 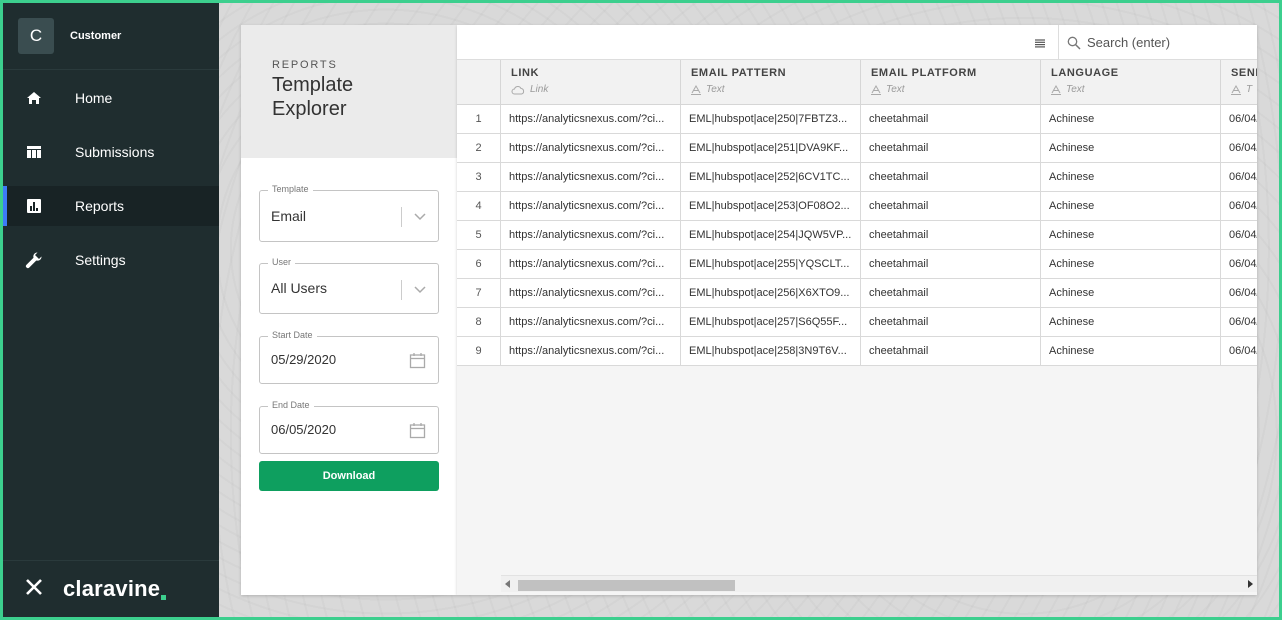 What do you see at coordinates (115, 589) in the screenshot?
I see `brand-logo: claravine` at bounding box center [115, 589].